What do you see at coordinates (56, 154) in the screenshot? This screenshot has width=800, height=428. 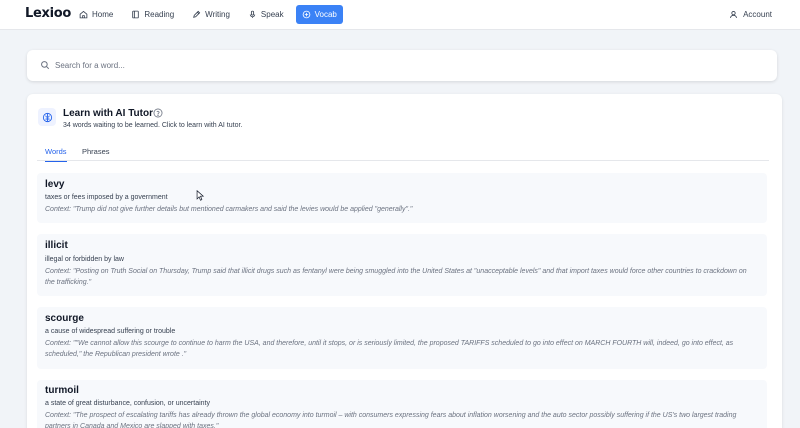 I see `tab-words: Words` at bounding box center [56, 154].